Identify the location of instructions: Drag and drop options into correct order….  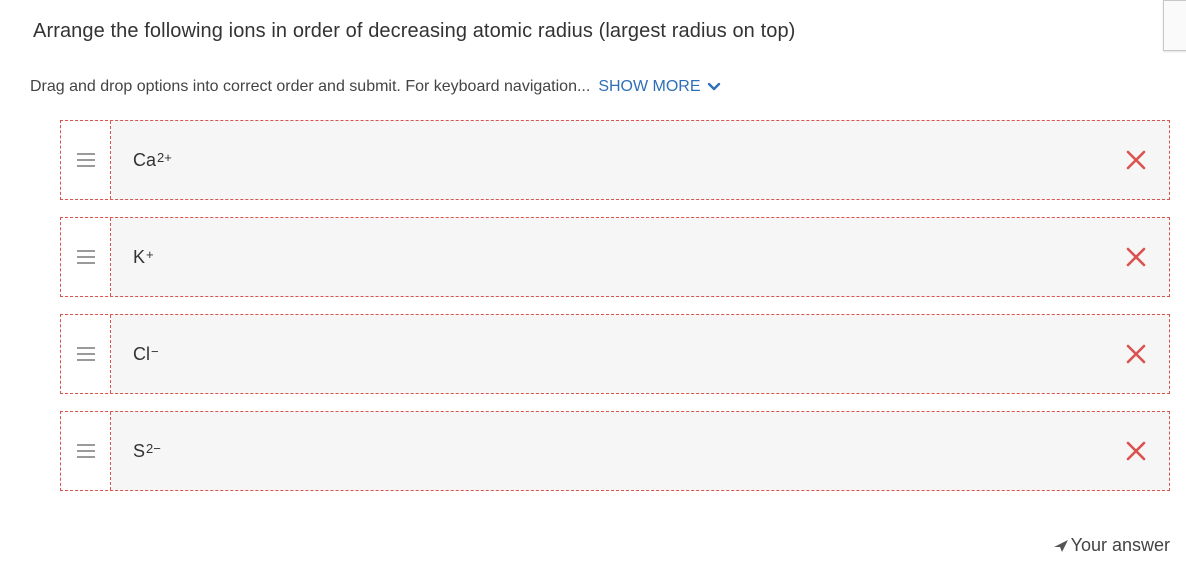
(375, 87).